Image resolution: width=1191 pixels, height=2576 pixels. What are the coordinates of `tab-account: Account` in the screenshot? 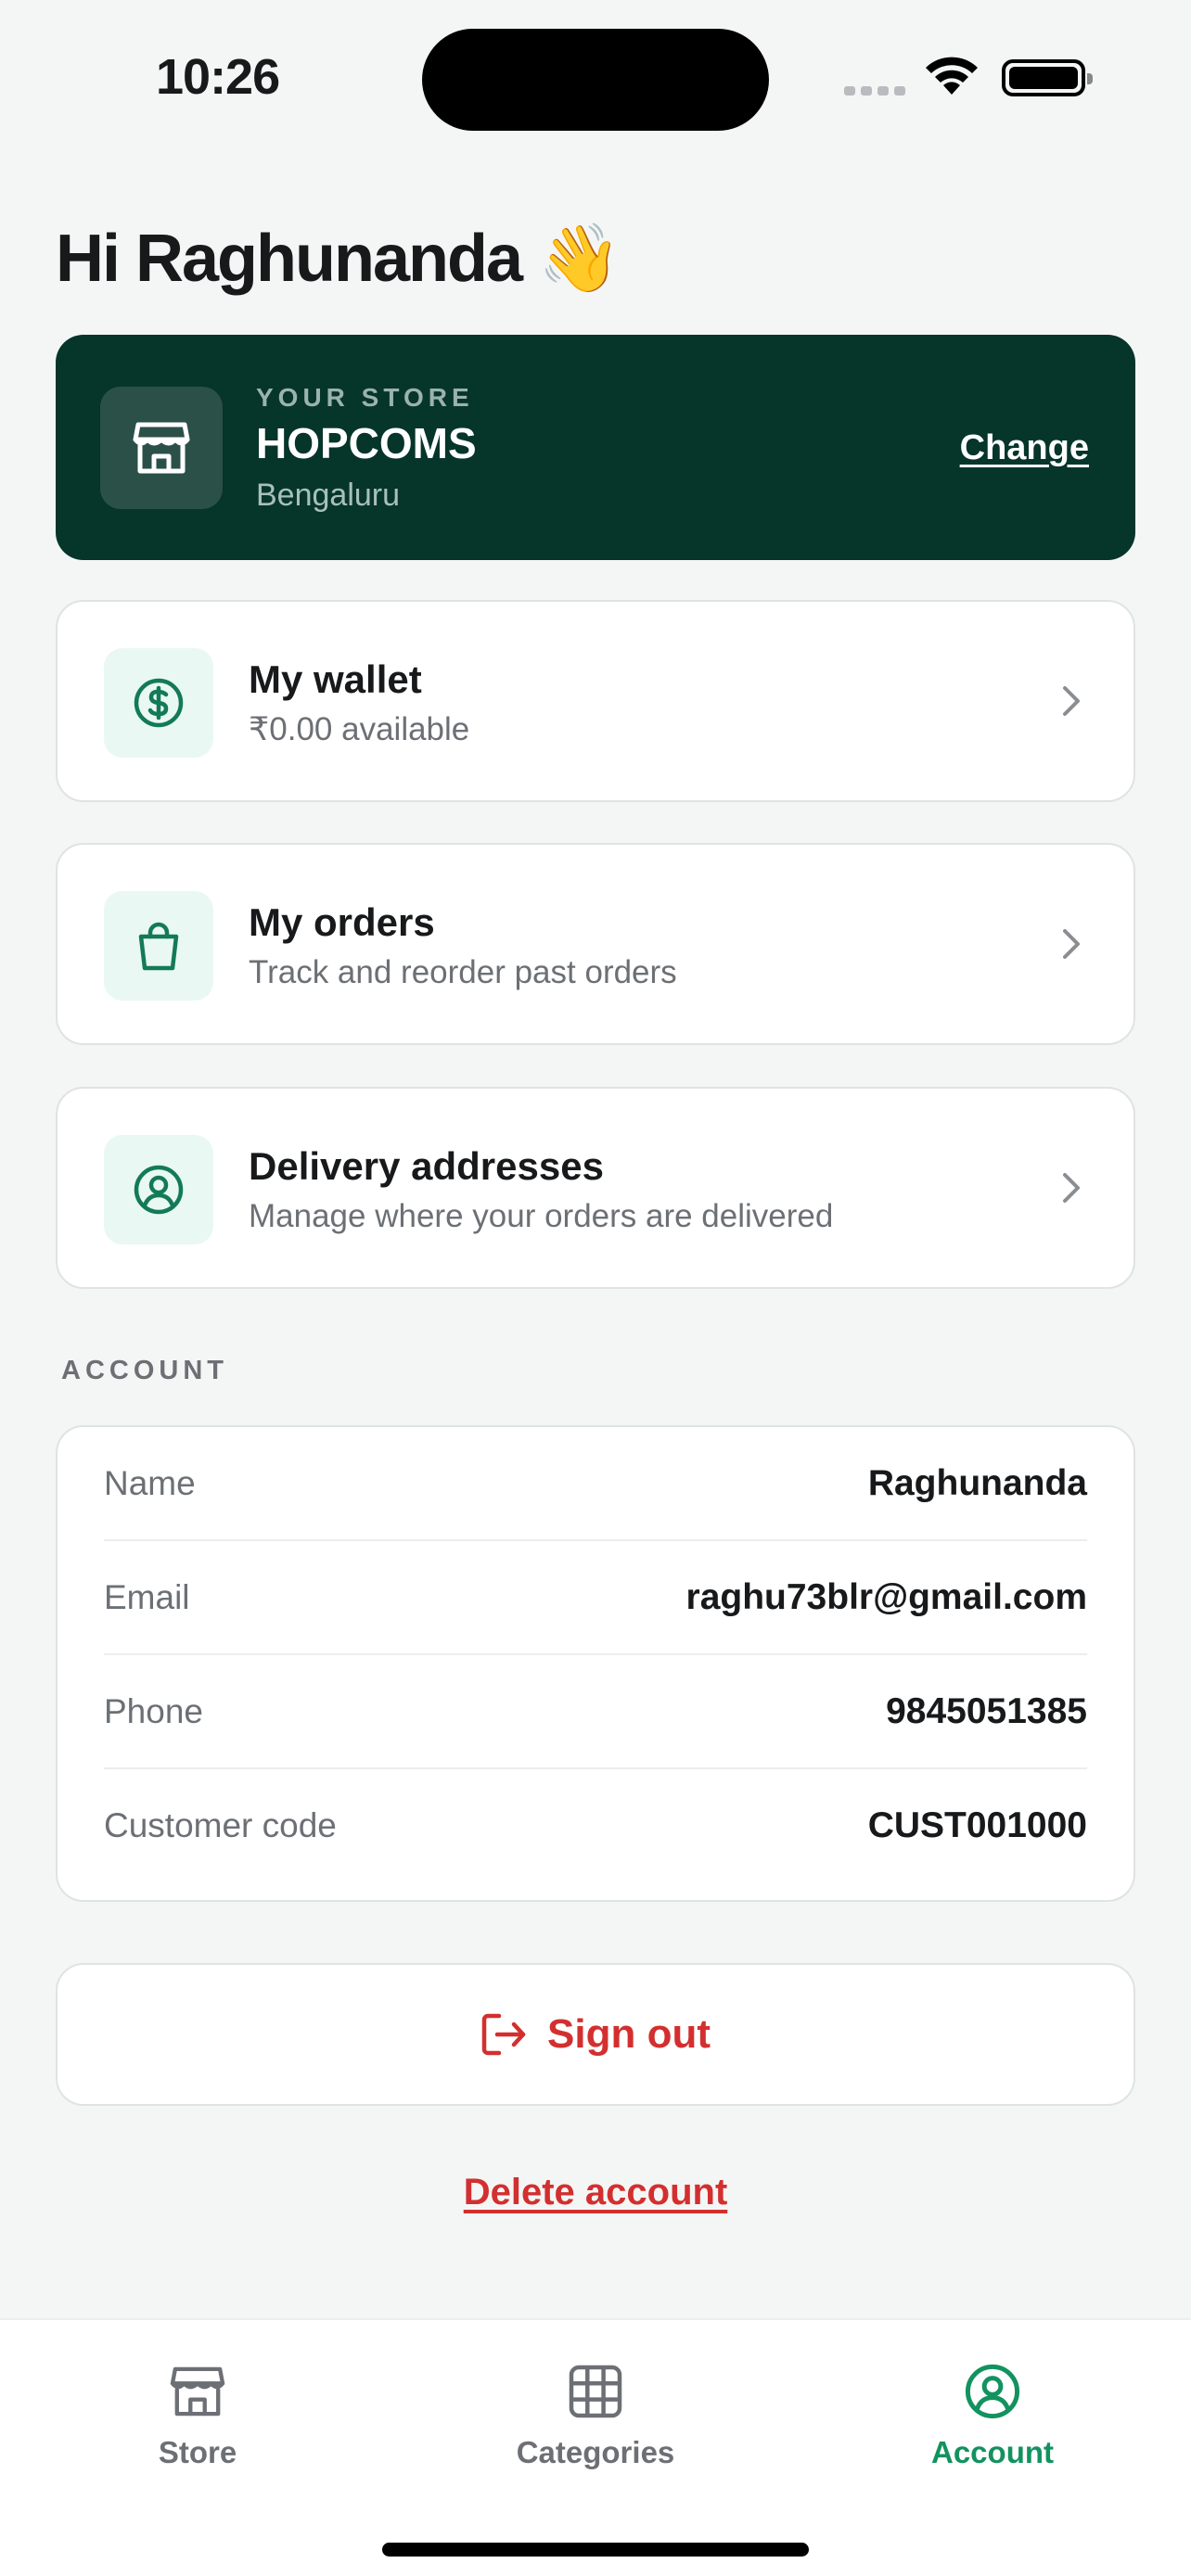 It's located at (992, 2415).